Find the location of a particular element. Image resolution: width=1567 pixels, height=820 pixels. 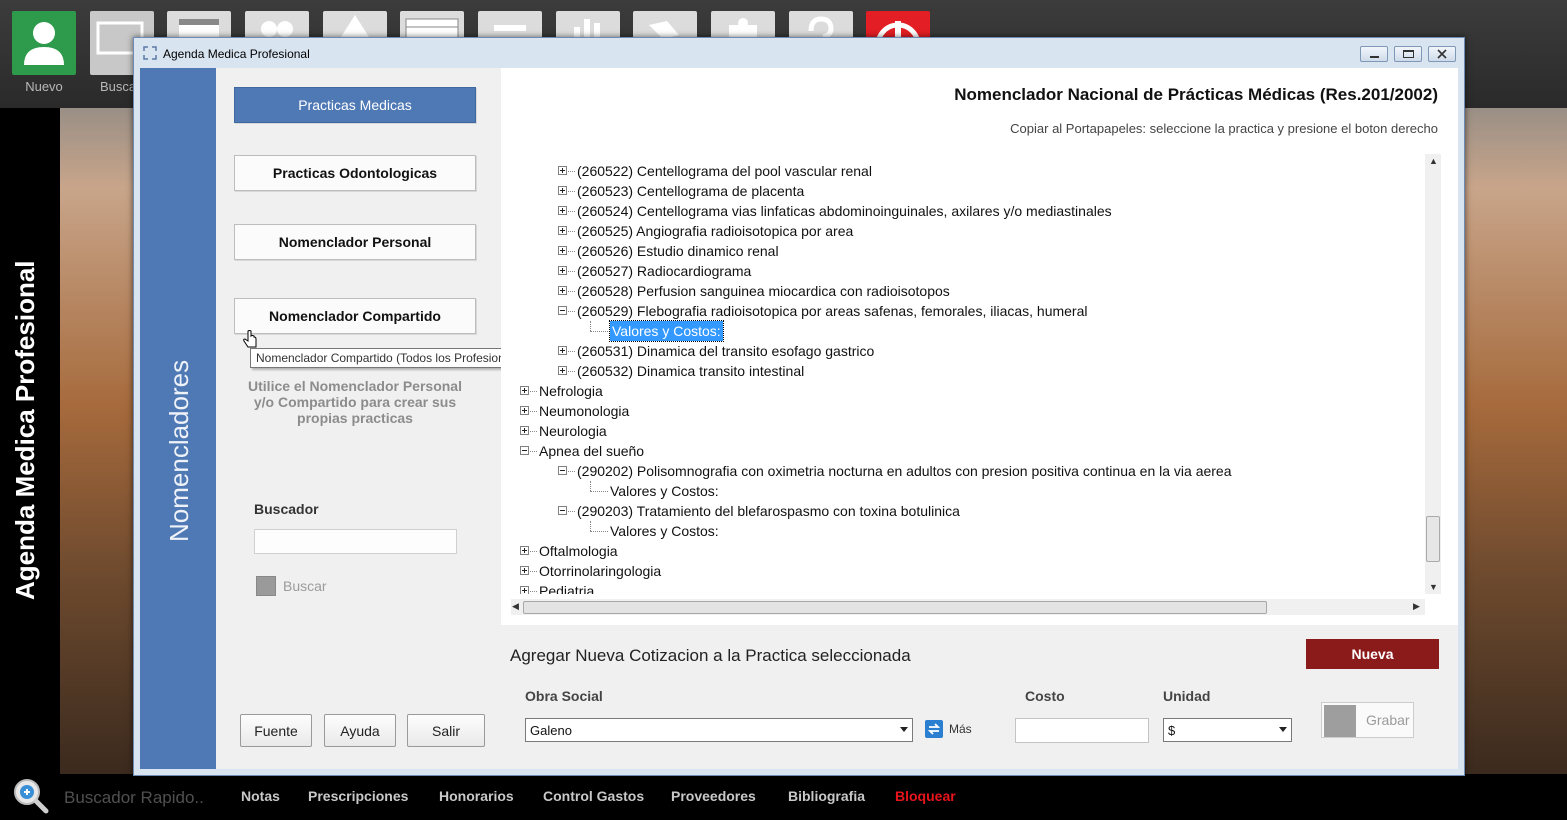

mas-link: Más is located at coordinates (960, 729).